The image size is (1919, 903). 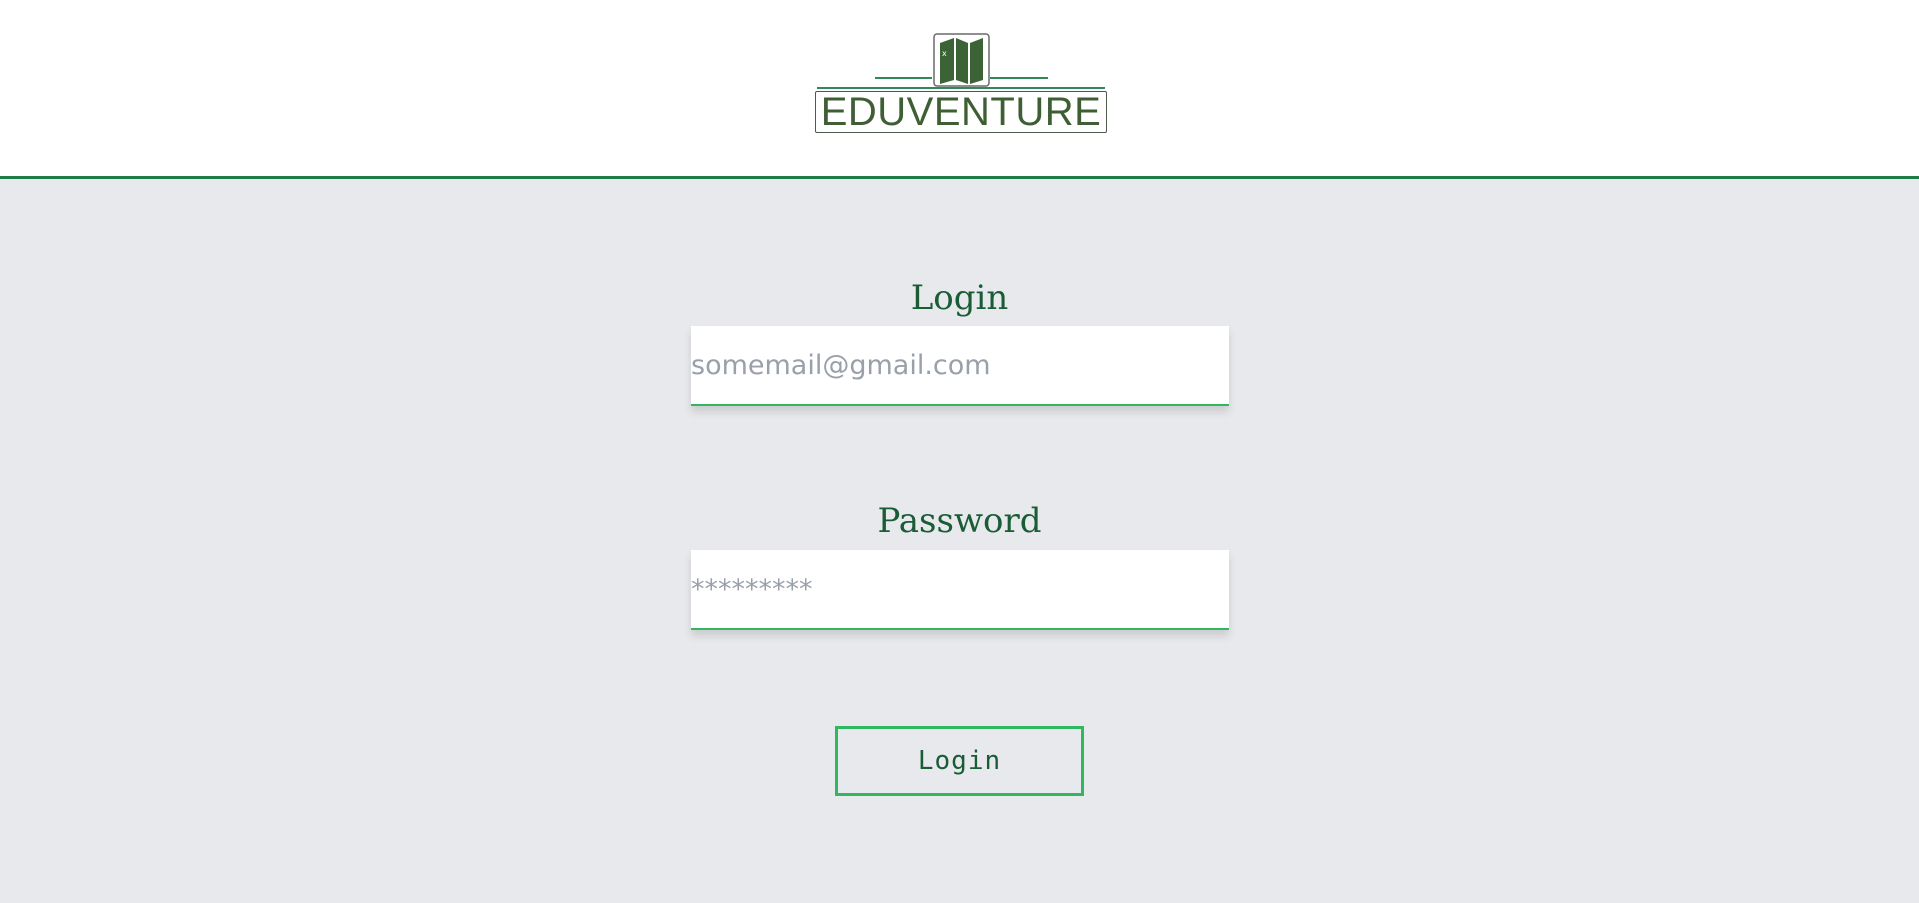 I want to click on email-field, so click(x=960, y=366).